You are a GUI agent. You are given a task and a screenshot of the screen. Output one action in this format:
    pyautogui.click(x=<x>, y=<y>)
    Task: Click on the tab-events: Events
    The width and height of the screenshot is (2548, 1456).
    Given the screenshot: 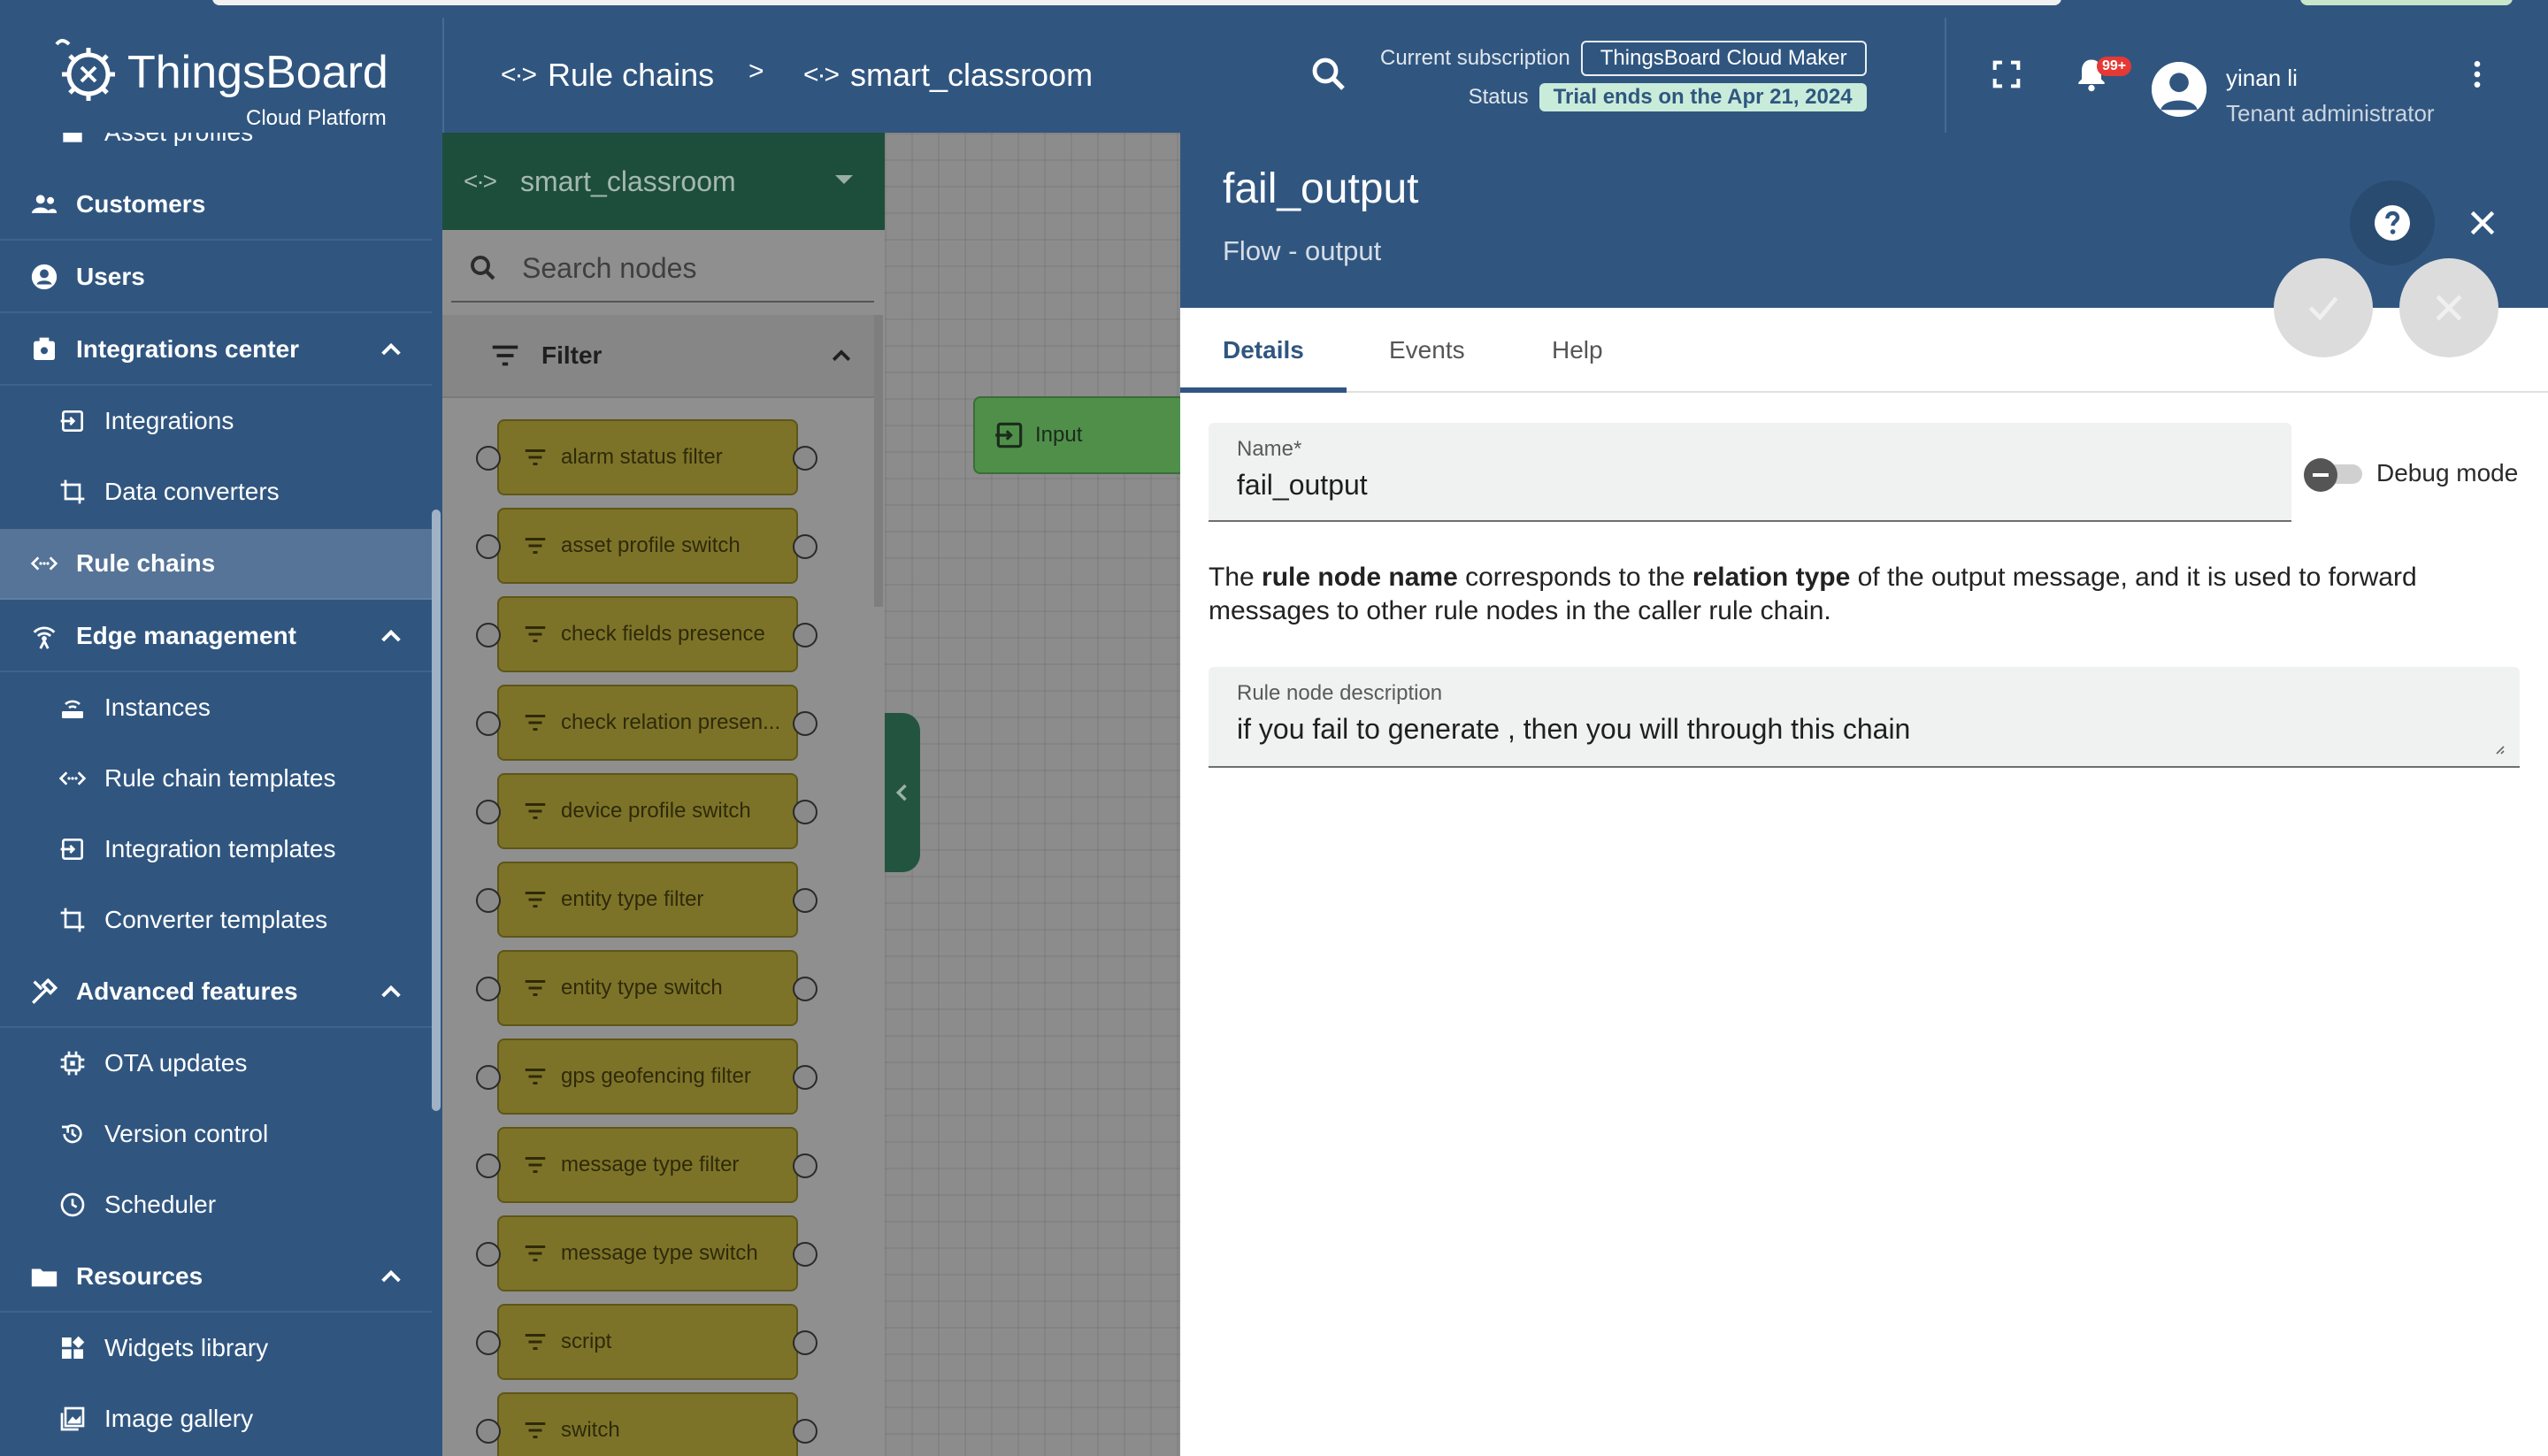 What is the action you would take?
    pyautogui.click(x=1427, y=350)
    